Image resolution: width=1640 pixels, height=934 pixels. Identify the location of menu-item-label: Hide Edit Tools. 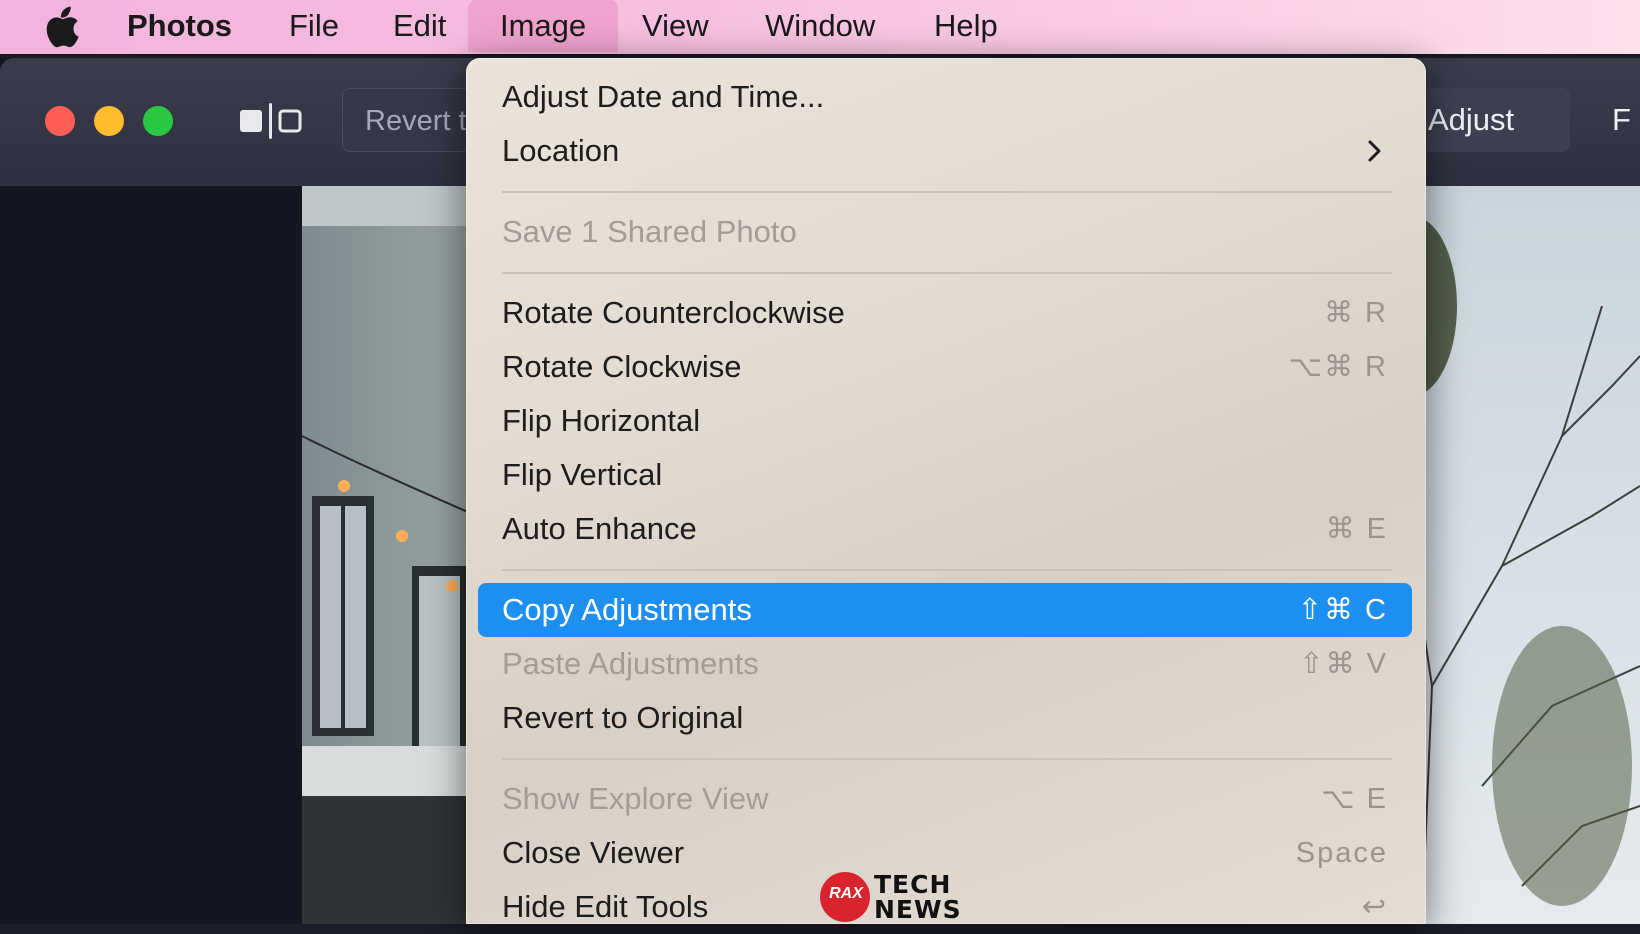
(605, 906).